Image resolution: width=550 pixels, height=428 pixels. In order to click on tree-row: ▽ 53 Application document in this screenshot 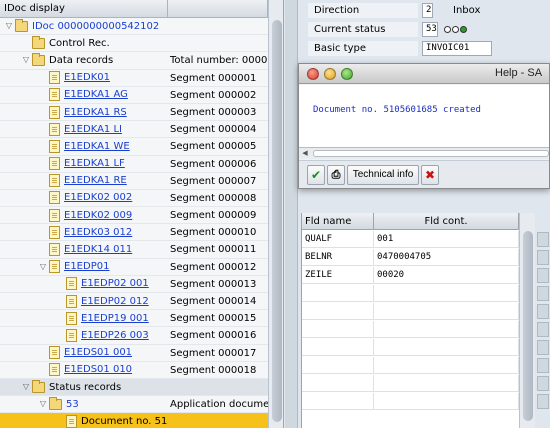, I will do `click(134, 405)`.